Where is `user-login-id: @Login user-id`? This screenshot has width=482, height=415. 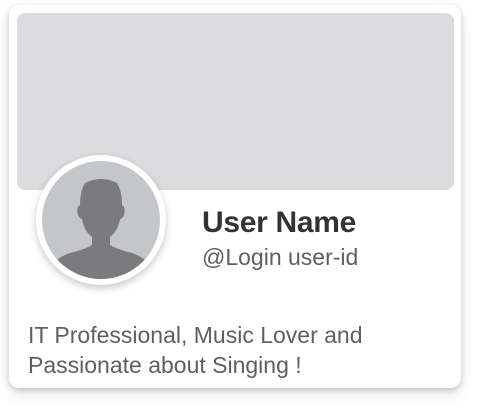 user-login-id: @Login user-id is located at coordinates (280, 257).